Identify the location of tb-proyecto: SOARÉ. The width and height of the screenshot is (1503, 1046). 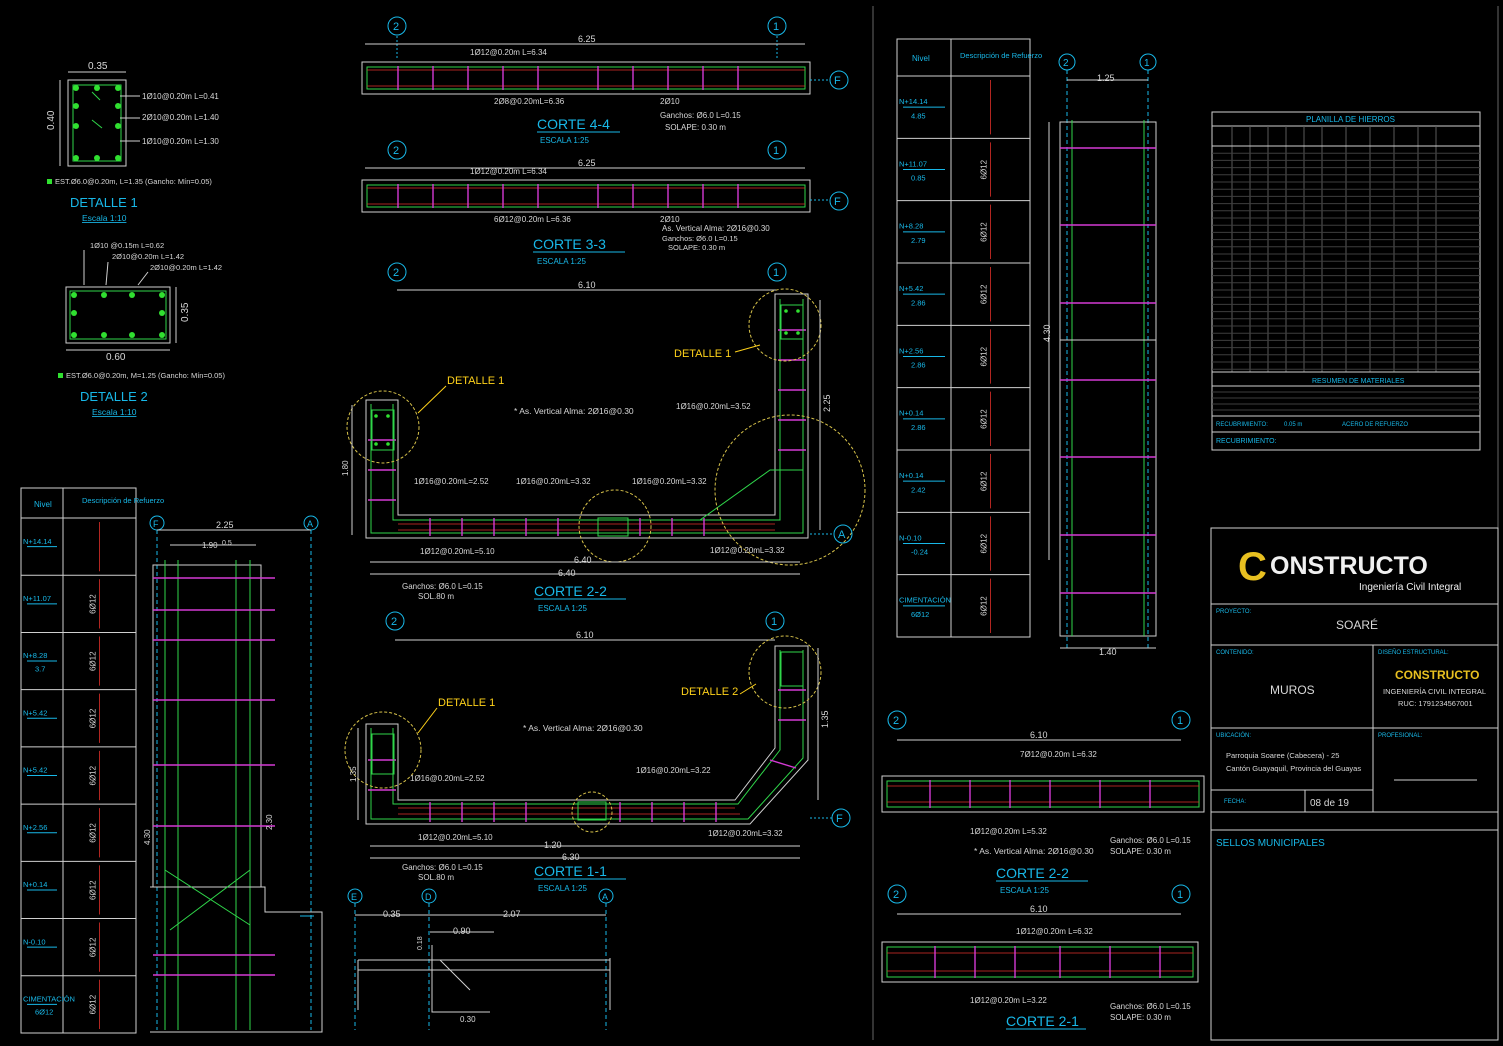
(1357, 624).